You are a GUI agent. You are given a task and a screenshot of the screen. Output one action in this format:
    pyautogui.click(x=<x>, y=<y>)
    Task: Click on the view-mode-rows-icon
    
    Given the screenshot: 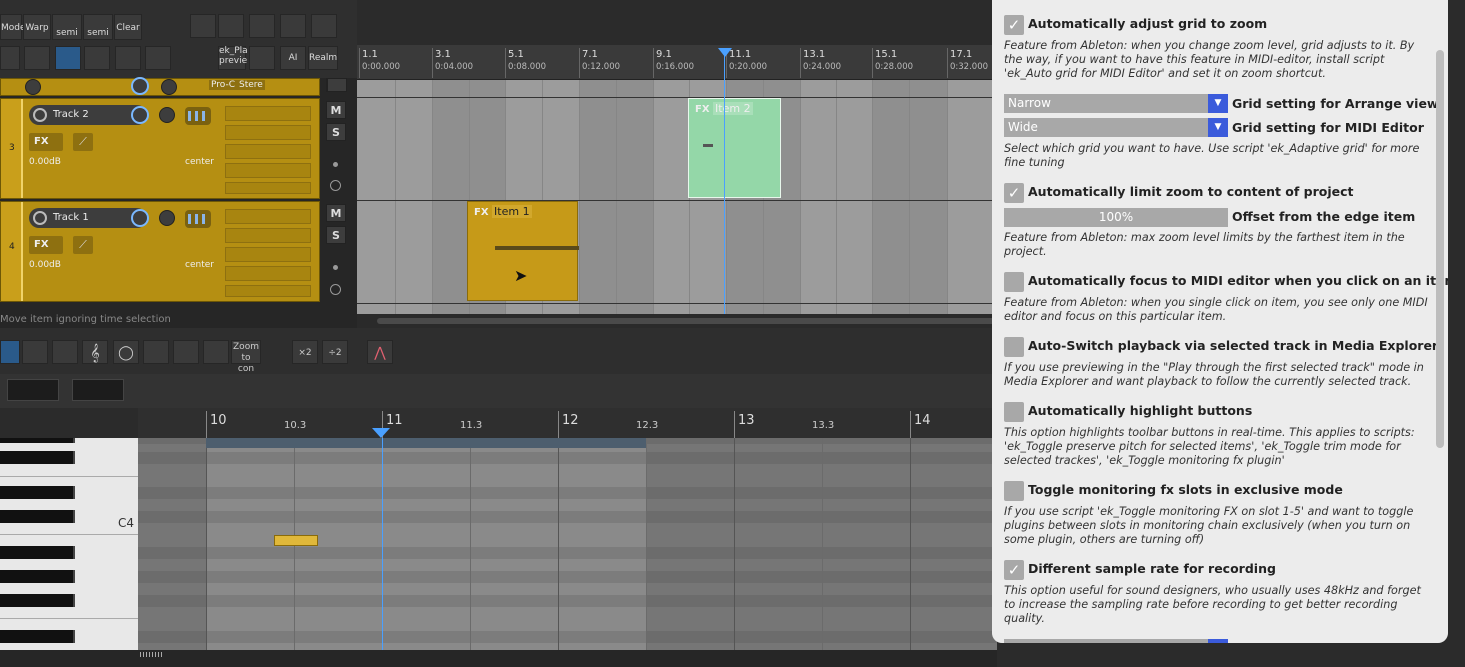 What is the action you would take?
    pyautogui.click(x=35, y=352)
    